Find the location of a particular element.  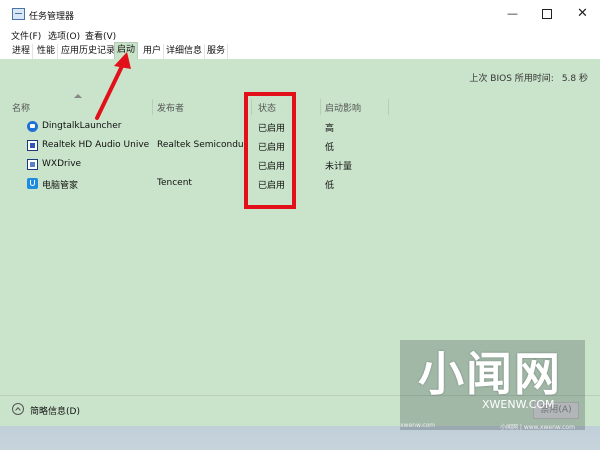

watermark-tiny-right: 小闻网 | www.xwenw.com is located at coordinates (537, 427).